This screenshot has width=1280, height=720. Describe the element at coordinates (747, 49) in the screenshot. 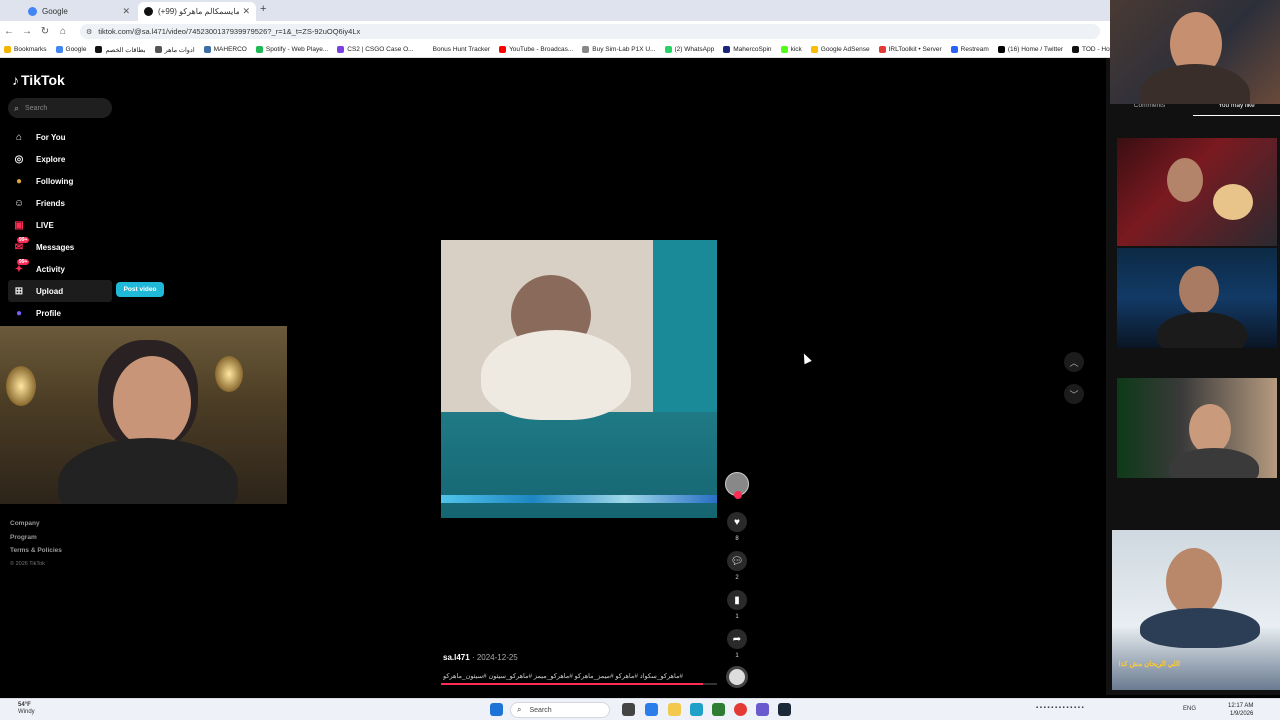

I see `bookmark-item: MahercoSpin` at that location.